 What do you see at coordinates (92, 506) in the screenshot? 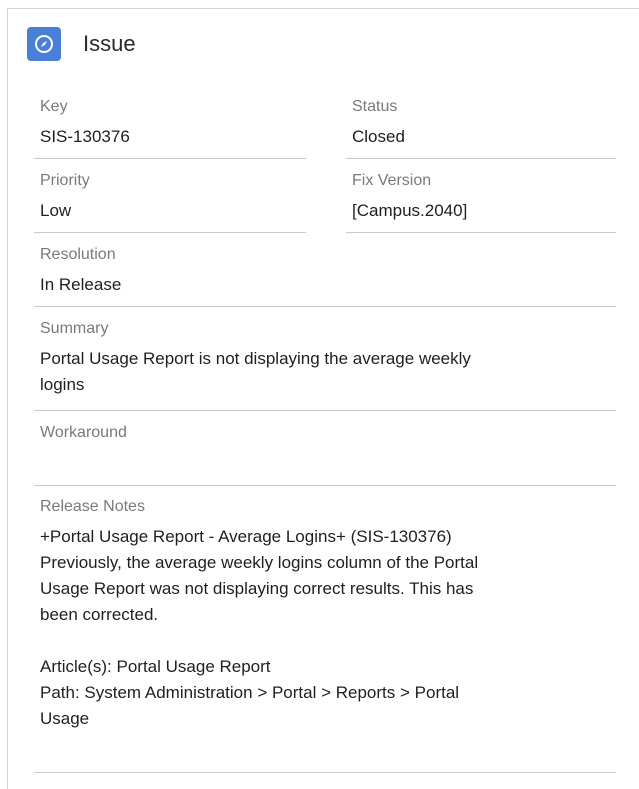
I see `release-notes-label: Release Notes` at bounding box center [92, 506].